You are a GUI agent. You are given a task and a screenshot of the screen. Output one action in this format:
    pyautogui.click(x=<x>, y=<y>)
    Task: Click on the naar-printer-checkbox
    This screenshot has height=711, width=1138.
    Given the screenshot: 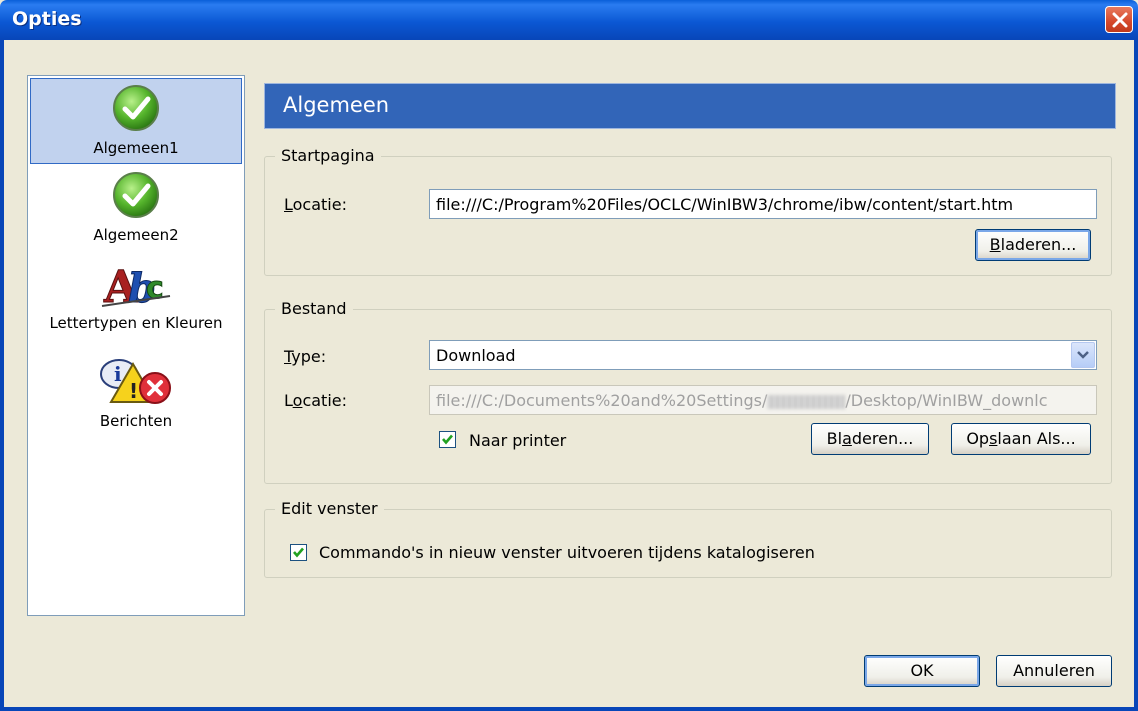 What is the action you would take?
    pyautogui.click(x=447, y=439)
    